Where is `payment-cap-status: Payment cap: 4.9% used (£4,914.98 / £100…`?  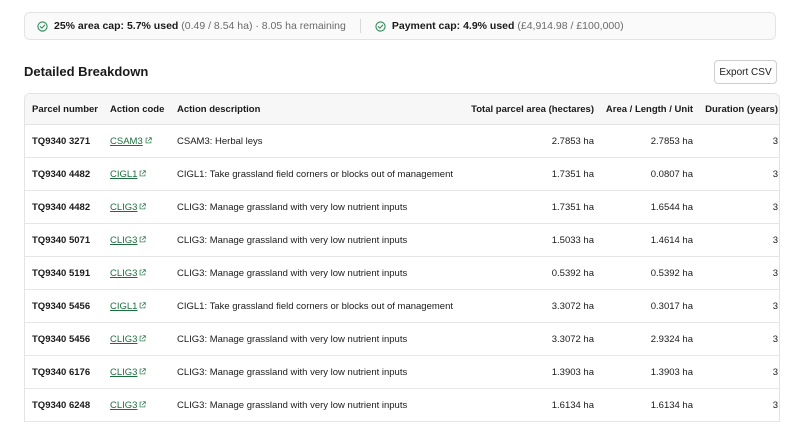 payment-cap-status: Payment cap: 4.9% used (£4,914.98 / £100… is located at coordinates (499, 26).